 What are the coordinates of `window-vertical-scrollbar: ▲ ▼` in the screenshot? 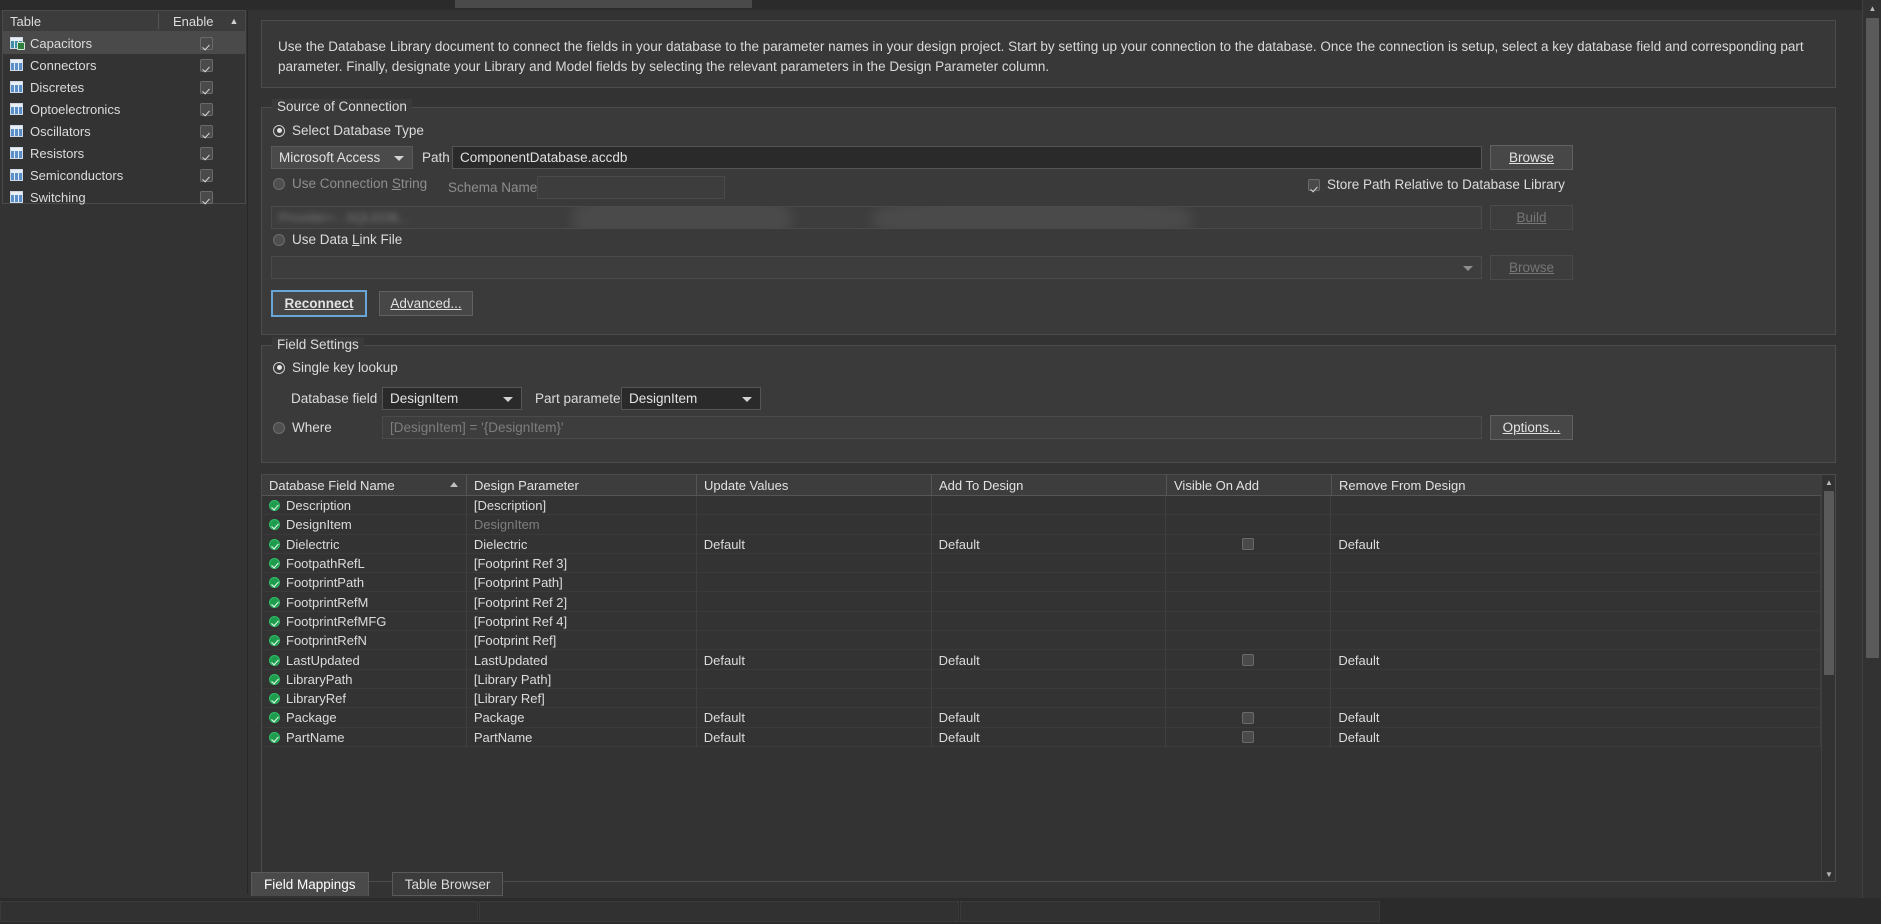 It's located at (1871, 462).